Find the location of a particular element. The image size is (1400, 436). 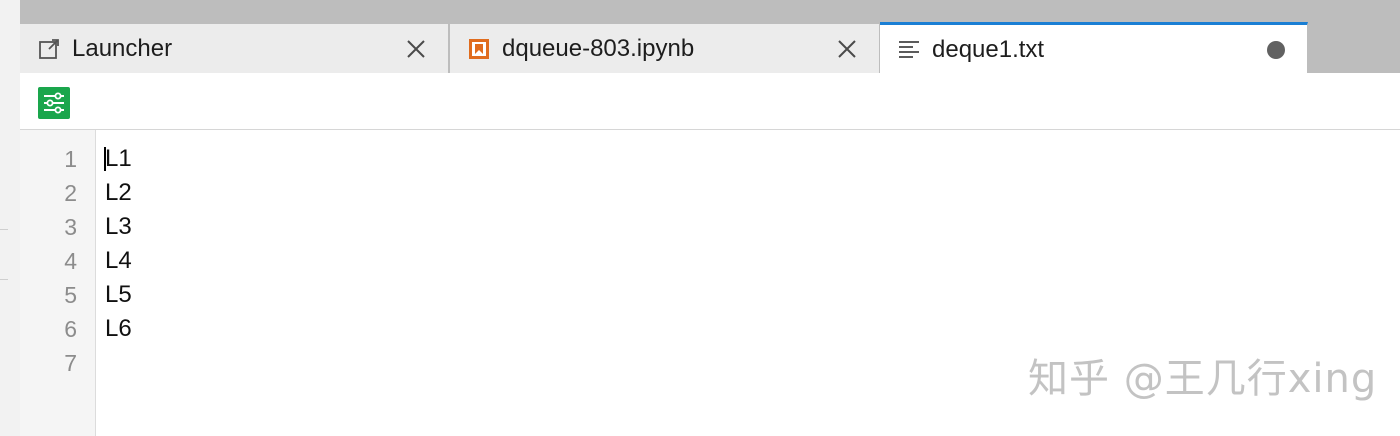

tab-dqueue-notebook: dqueue-803.ipynb is located at coordinates (665, 48).